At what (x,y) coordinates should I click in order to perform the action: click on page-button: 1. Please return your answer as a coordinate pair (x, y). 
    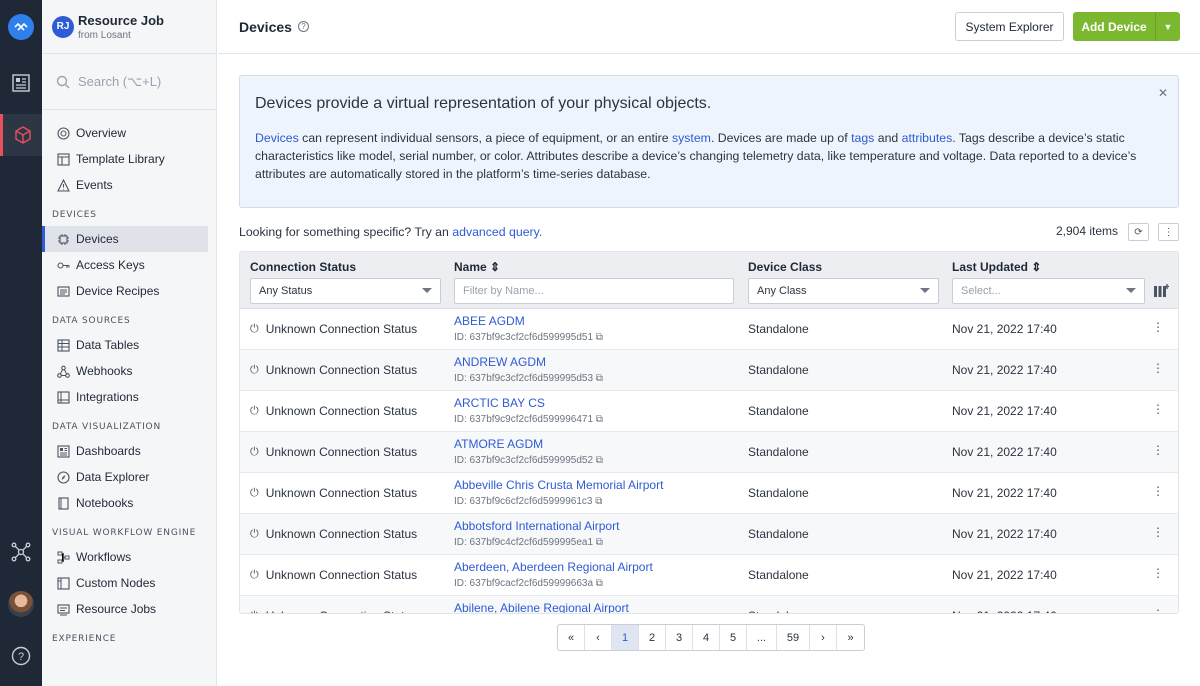
    Looking at the image, I should click on (625, 637).